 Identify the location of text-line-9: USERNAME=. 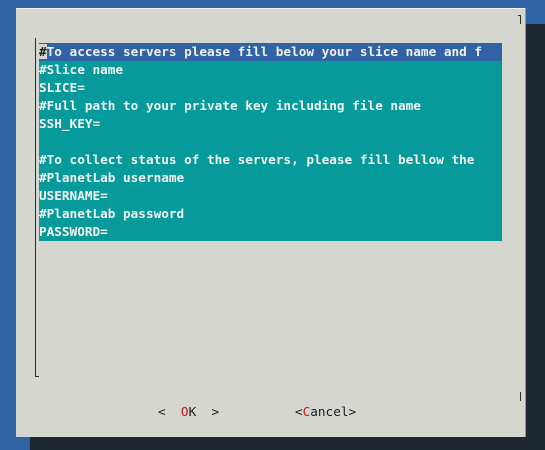
(270, 196).